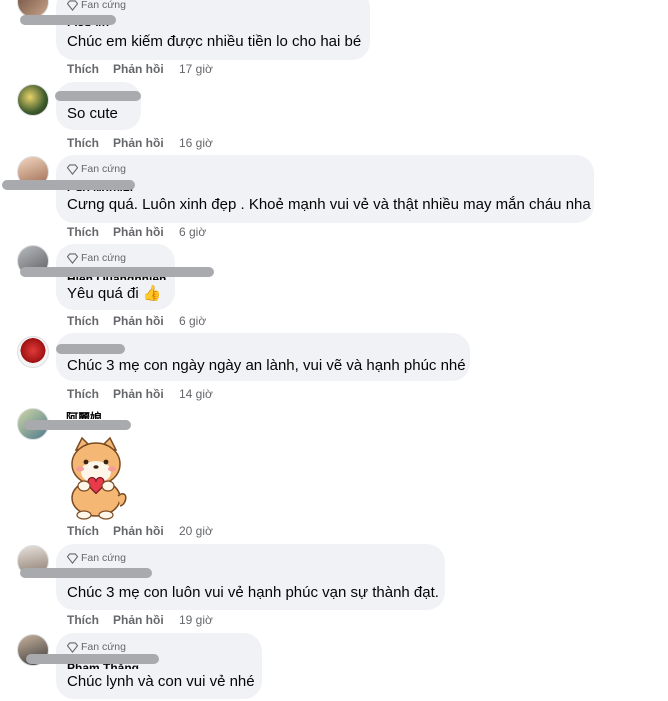  I want to click on comment-actions: Thích Phản hồi 16 giờ, so click(140, 143).